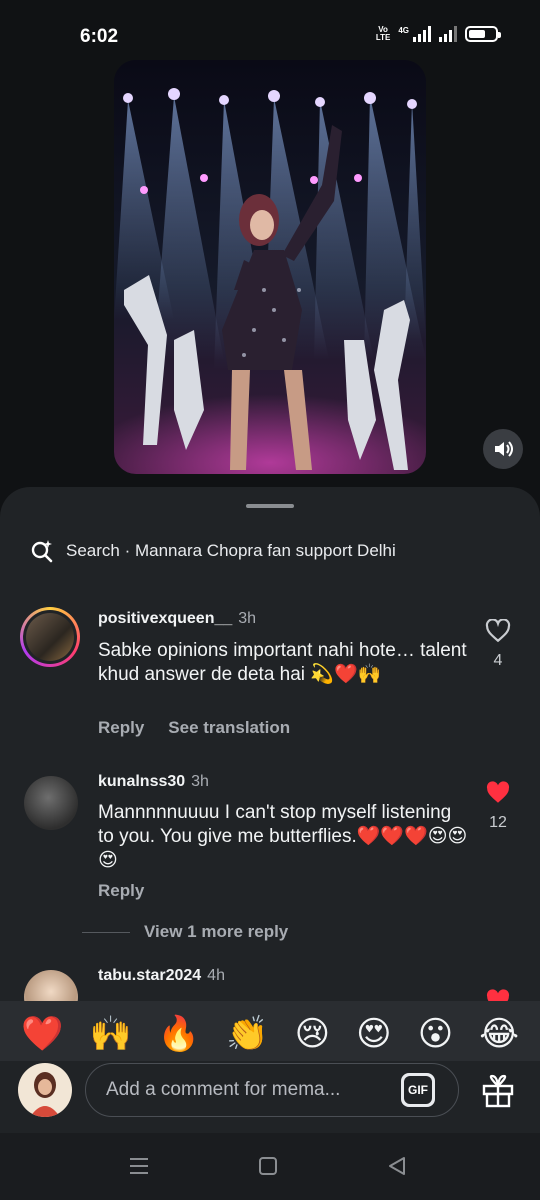 This screenshot has height=1200, width=540. I want to click on comment-composer: GIF, so click(270, 1097).